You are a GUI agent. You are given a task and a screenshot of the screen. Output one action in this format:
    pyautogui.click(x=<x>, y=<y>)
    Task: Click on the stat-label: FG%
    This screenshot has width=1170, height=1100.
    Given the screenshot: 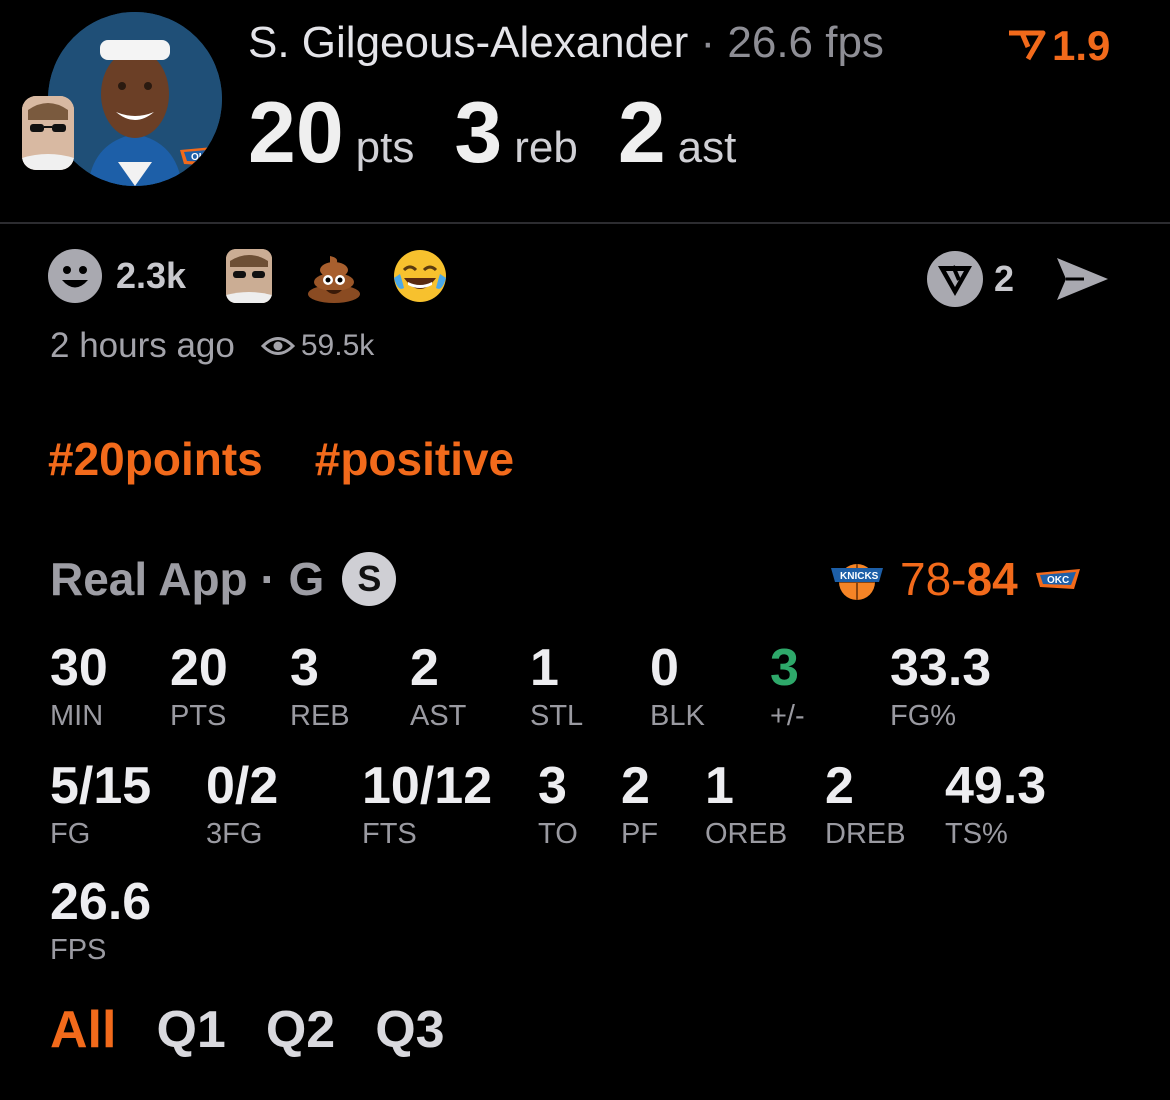 What is the action you would take?
    pyautogui.click(x=923, y=716)
    